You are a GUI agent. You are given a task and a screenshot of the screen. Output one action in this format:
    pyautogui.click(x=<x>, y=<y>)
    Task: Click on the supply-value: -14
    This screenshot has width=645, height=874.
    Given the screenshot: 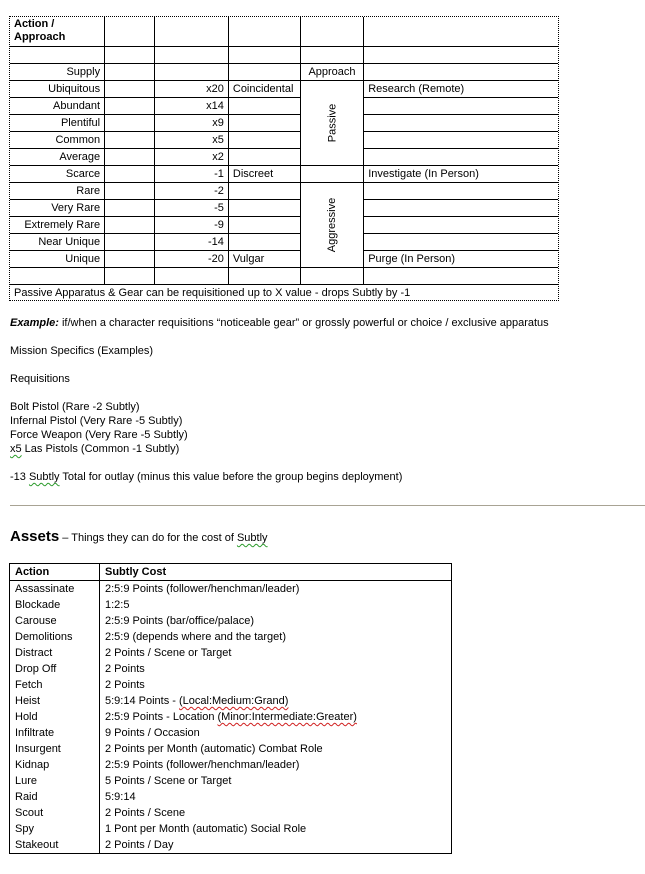 What is the action you would take?
    pyautogui.click(x=191, y=242)
    